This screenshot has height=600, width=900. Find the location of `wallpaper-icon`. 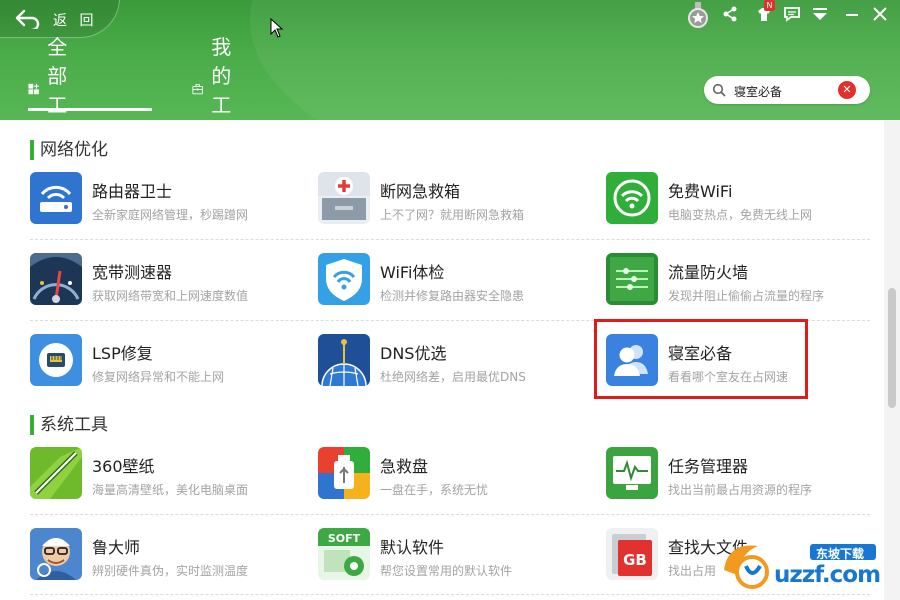

wallpaper-icon is located at coordinates (56, 473).